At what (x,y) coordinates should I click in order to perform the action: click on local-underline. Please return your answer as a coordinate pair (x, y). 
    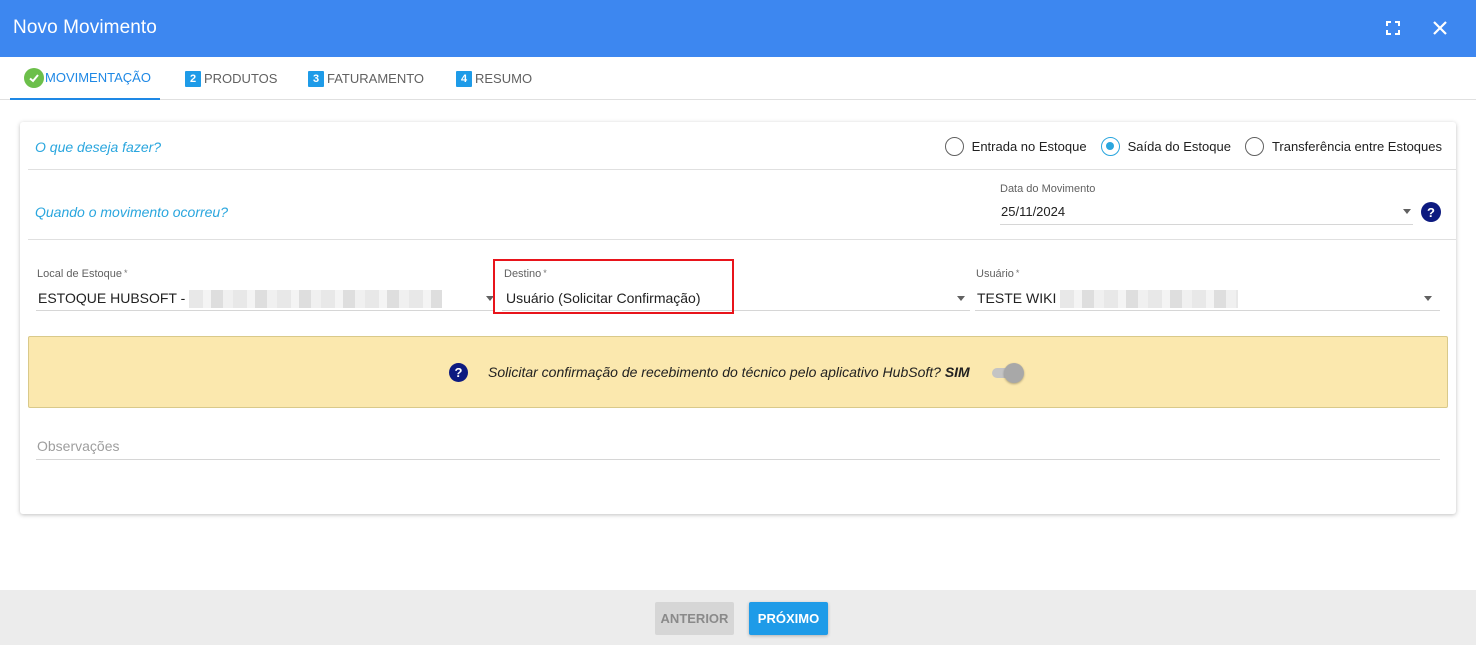
    Looking at the image, I should click on (265, 310).